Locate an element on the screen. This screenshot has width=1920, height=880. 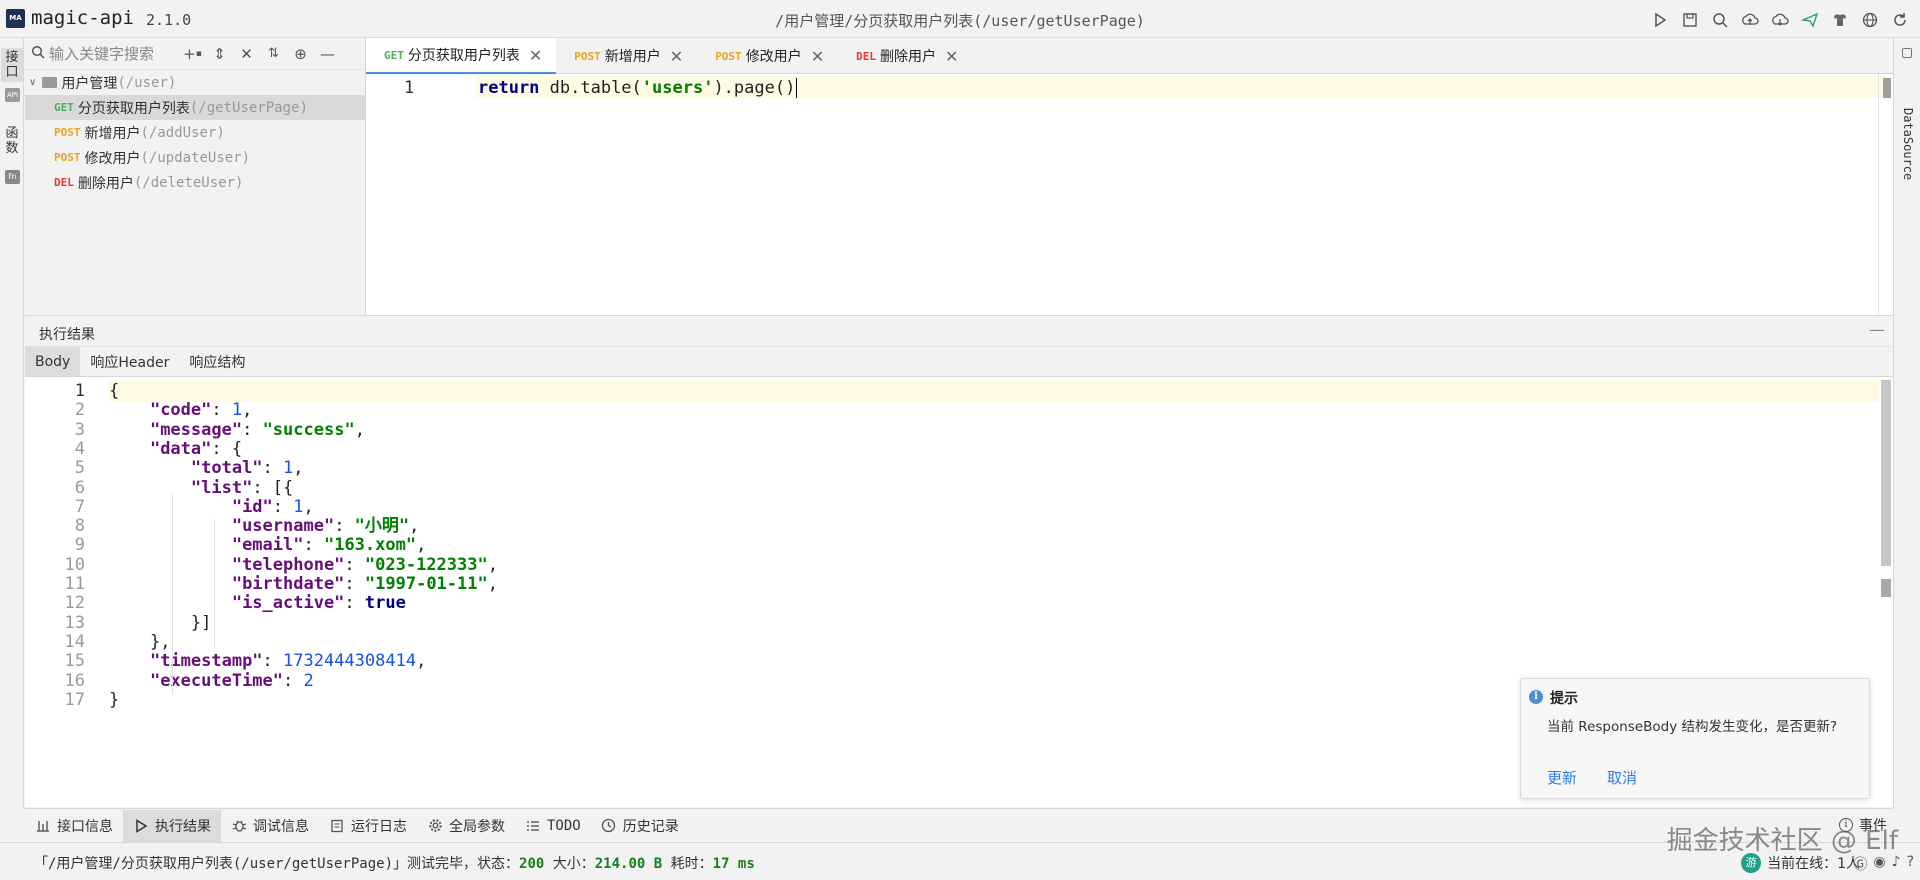
json-value: "success" is located at coordinates (308, 429).